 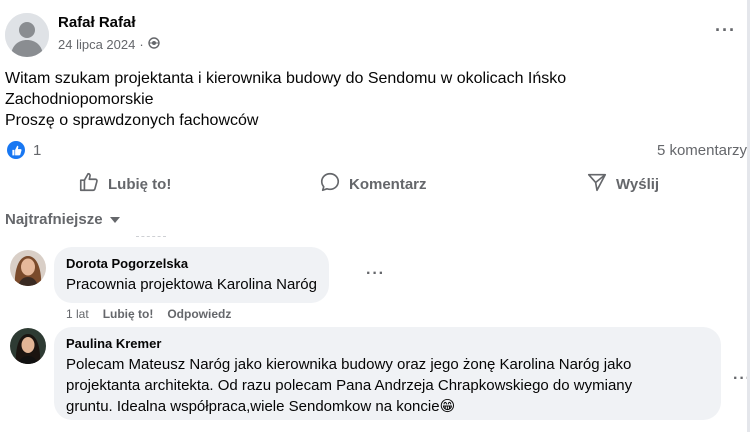 I want to click on comment-time: 1 lat, so click(x=77, y=314).